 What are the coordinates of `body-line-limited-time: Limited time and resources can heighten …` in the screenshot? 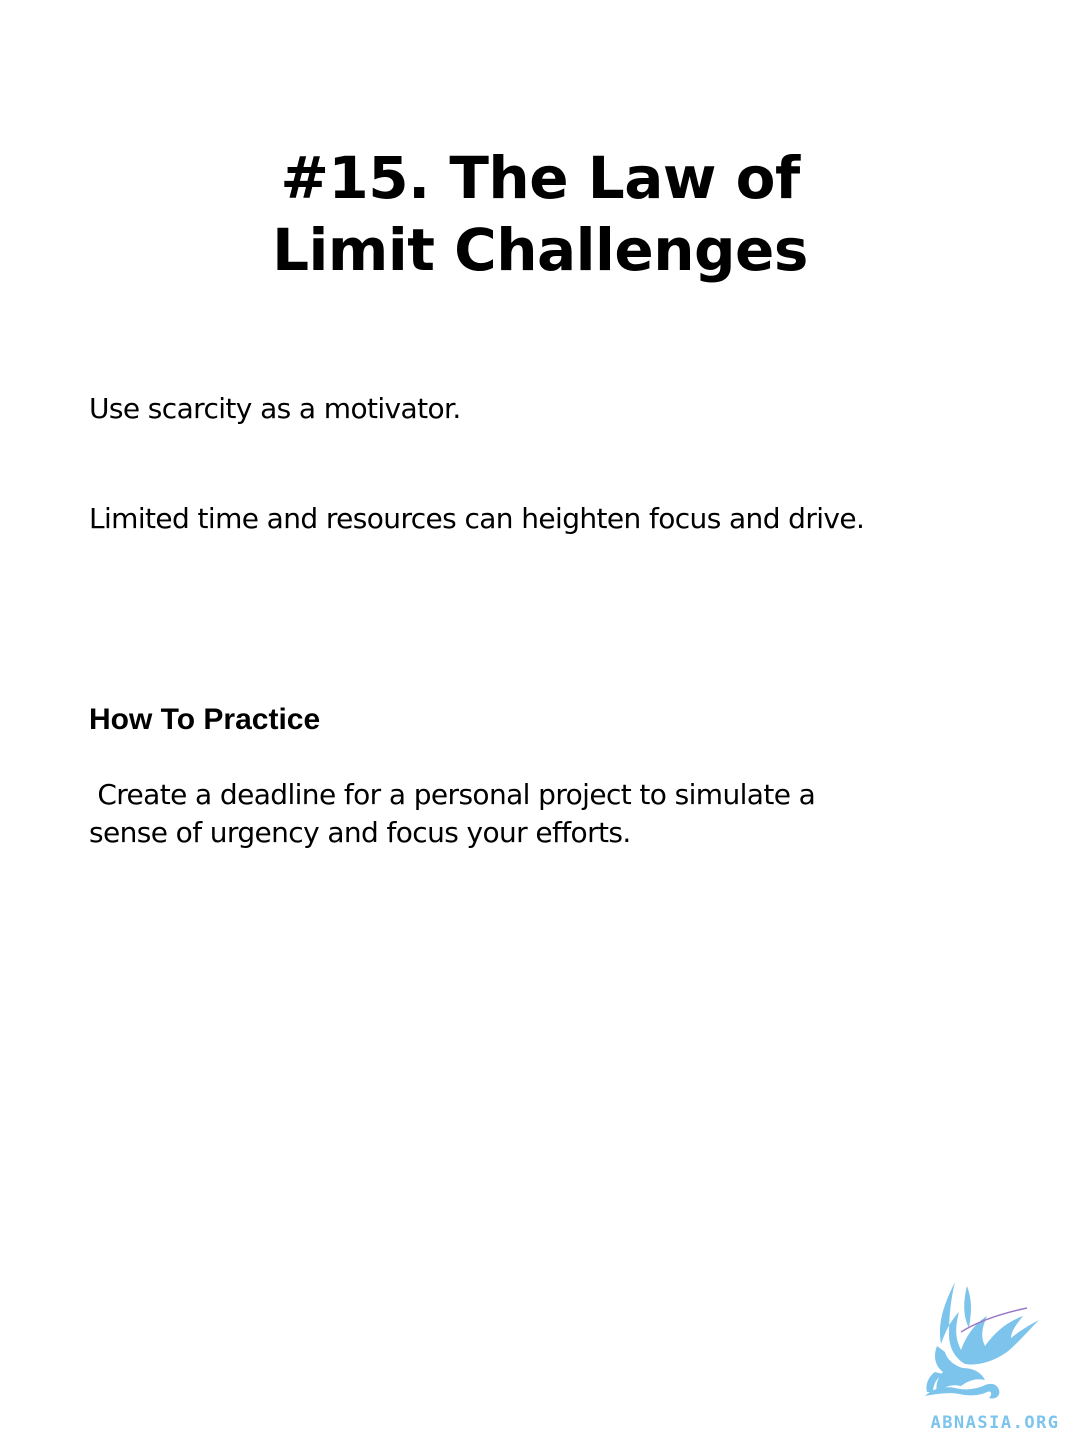 It's located at (477, 518).